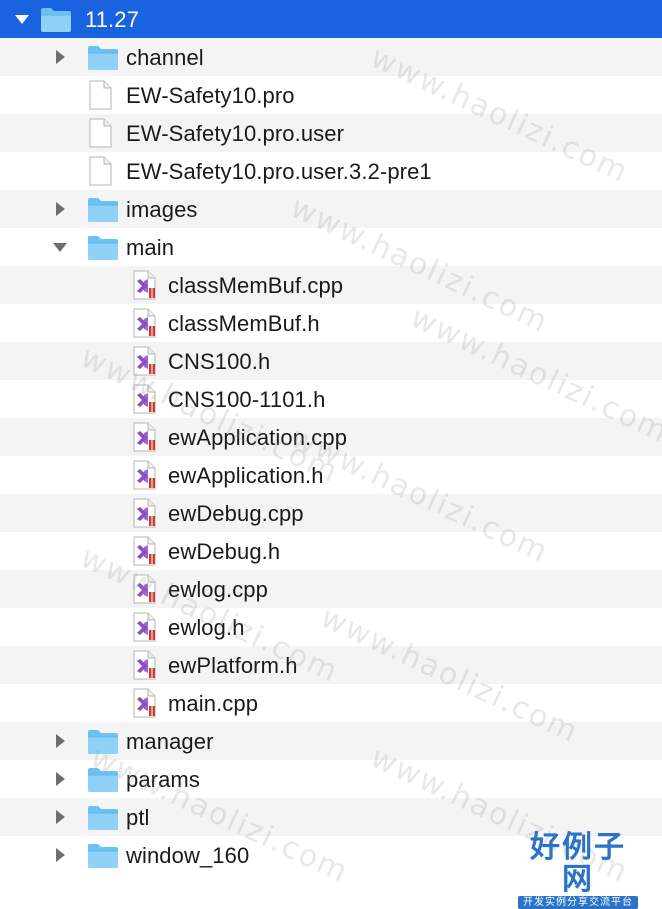  Describe the element at coordinates (331, 323) in the screenshot. I see `tree-row-classmembuf-h: classMemBuf.h` at that location.